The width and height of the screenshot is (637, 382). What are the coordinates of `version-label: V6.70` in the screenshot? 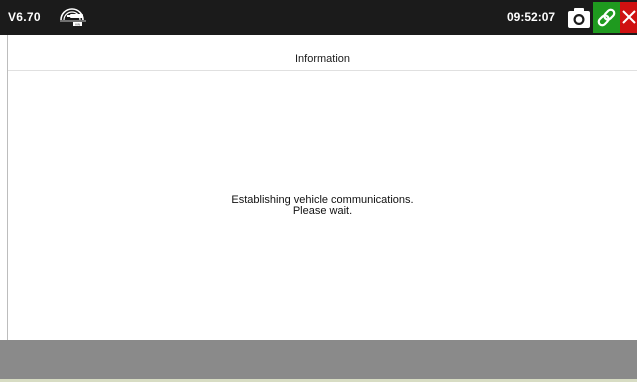 It's located at (24, 17).